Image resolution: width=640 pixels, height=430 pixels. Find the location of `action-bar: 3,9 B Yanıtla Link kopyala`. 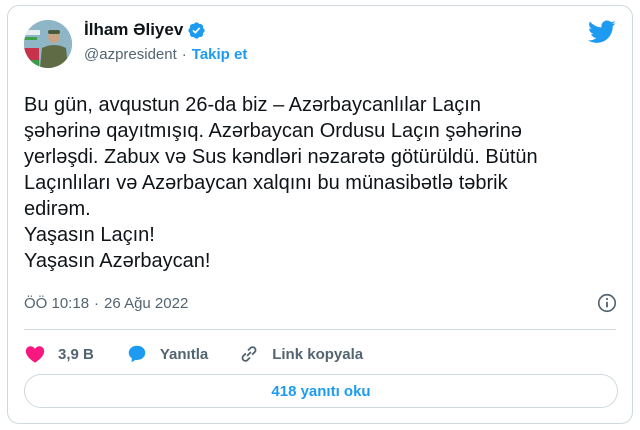

action-bar: 3,9 B Yanıtla Link kopyala is located at coordinates (208, 354).